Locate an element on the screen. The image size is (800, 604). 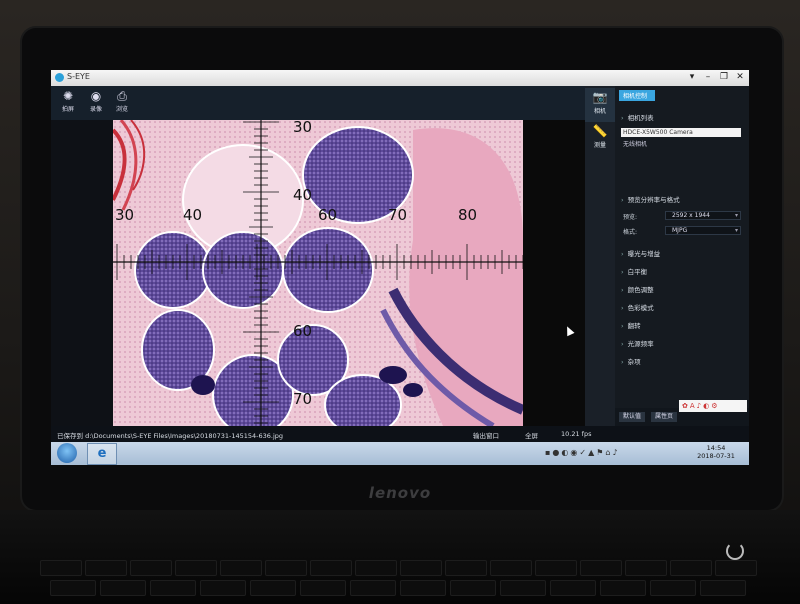
preview-resolution-select: 2592 x 1944 ▾ is located at coordinates (703, 215).